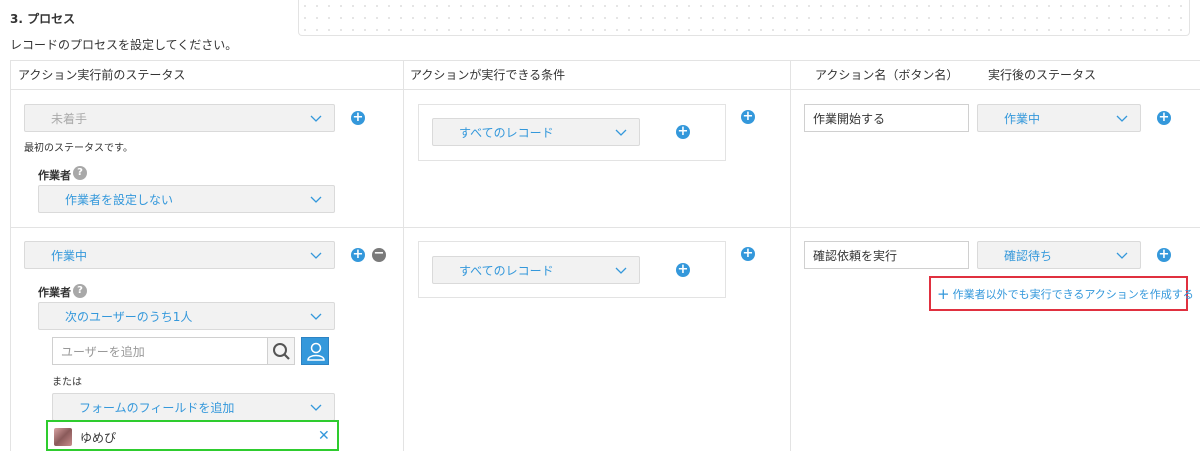  I want to click on column-divider-dashed, so click(790, 270).